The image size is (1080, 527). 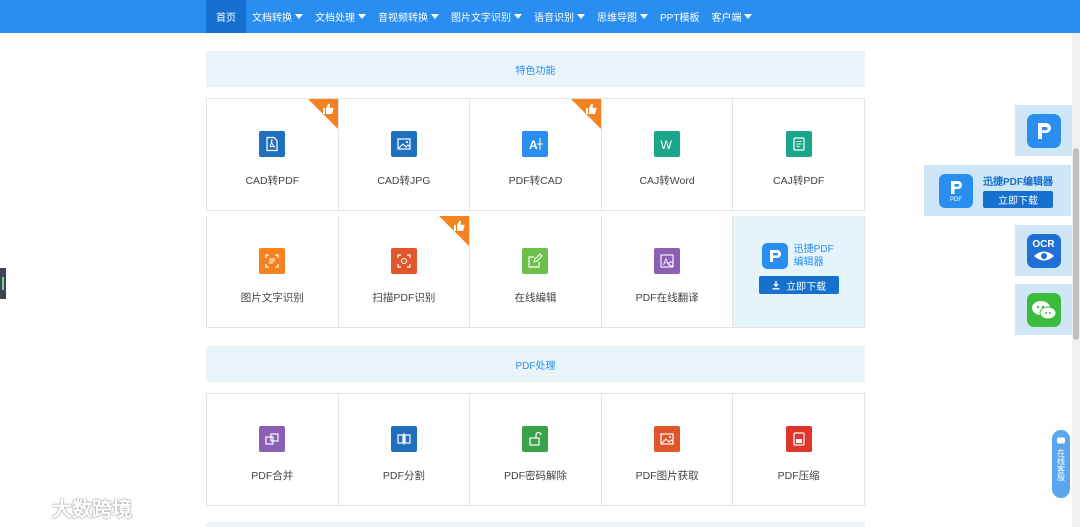 I want to click on tool-label: PDF压缩, so click(x=798, y=476).